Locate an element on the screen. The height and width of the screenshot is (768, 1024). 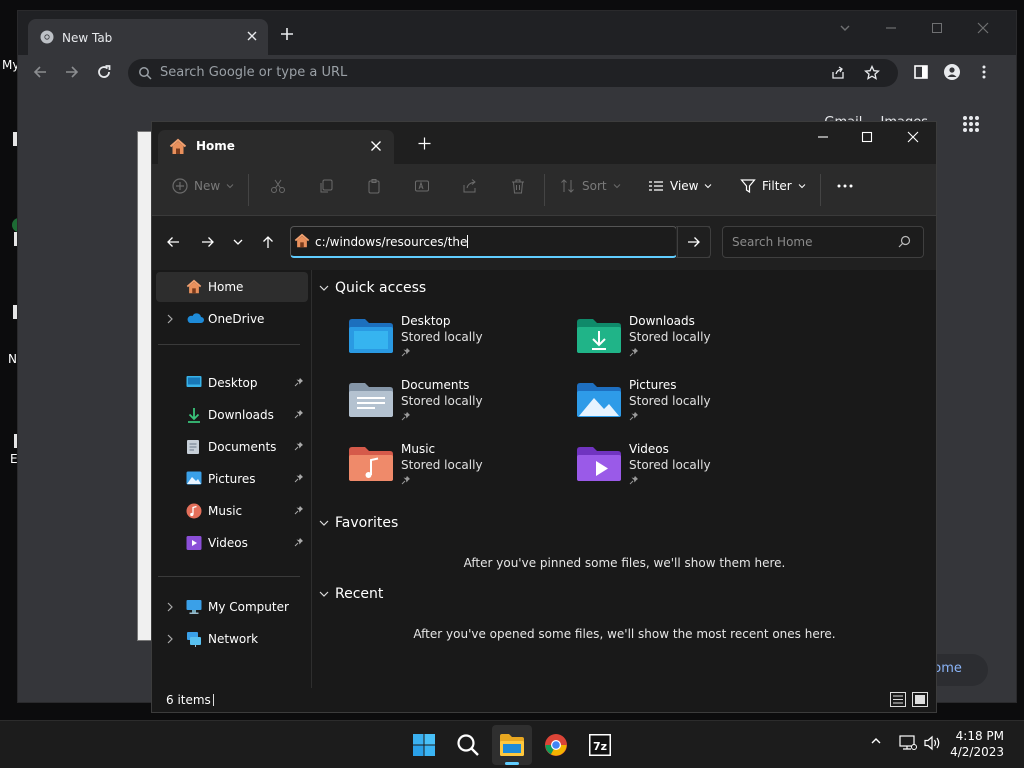
item-name: Downloads is located at coordinates (662, 321).